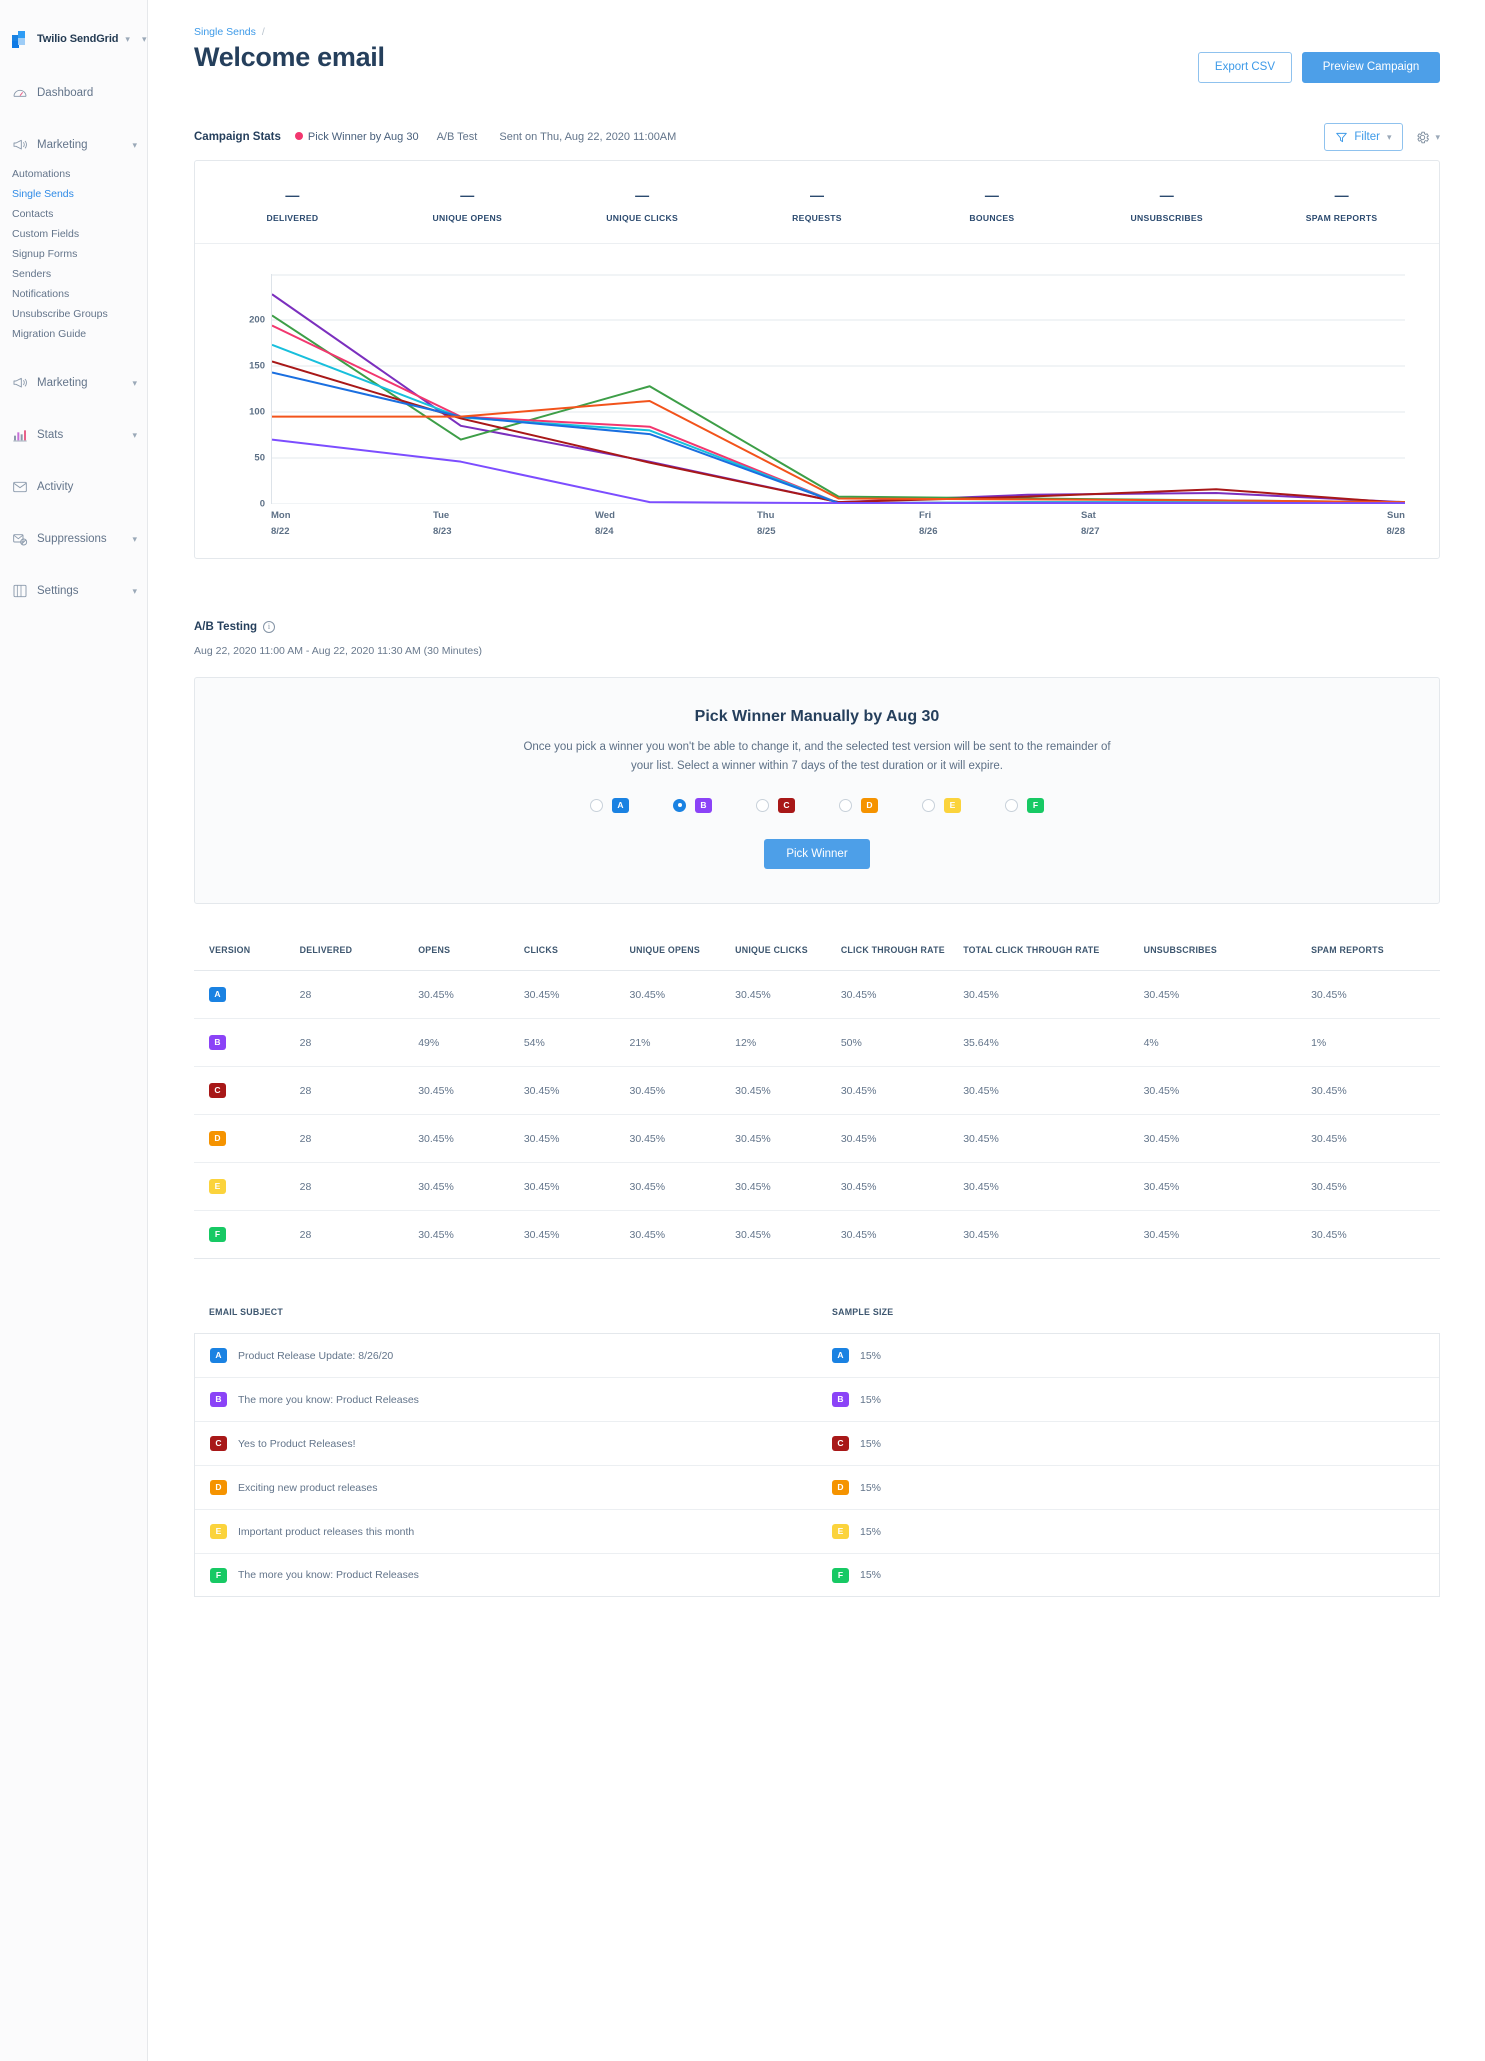  What do you see at coordinates (1244, 67) in the screenshot?
I see `export-csv-button: Export CSV` at bounding box center [1244, 67].